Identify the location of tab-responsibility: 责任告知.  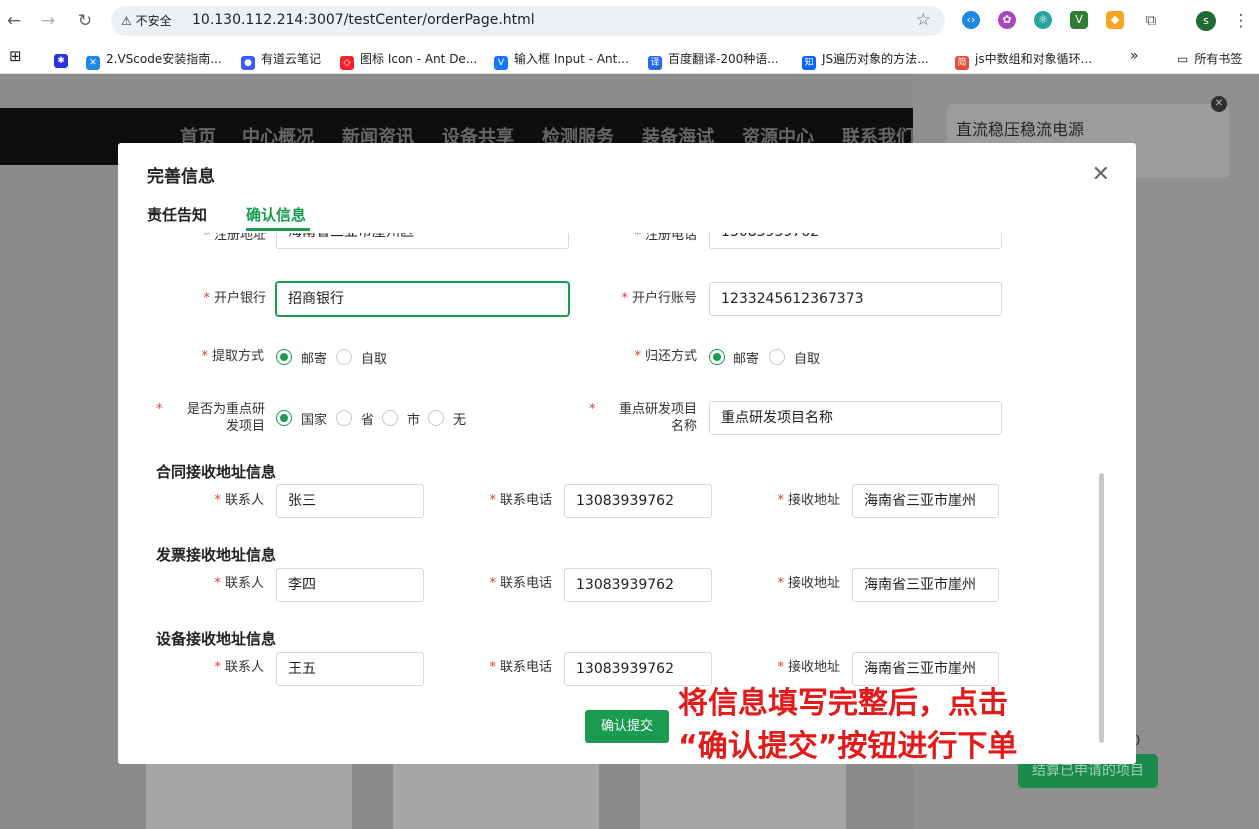
(177, 214).